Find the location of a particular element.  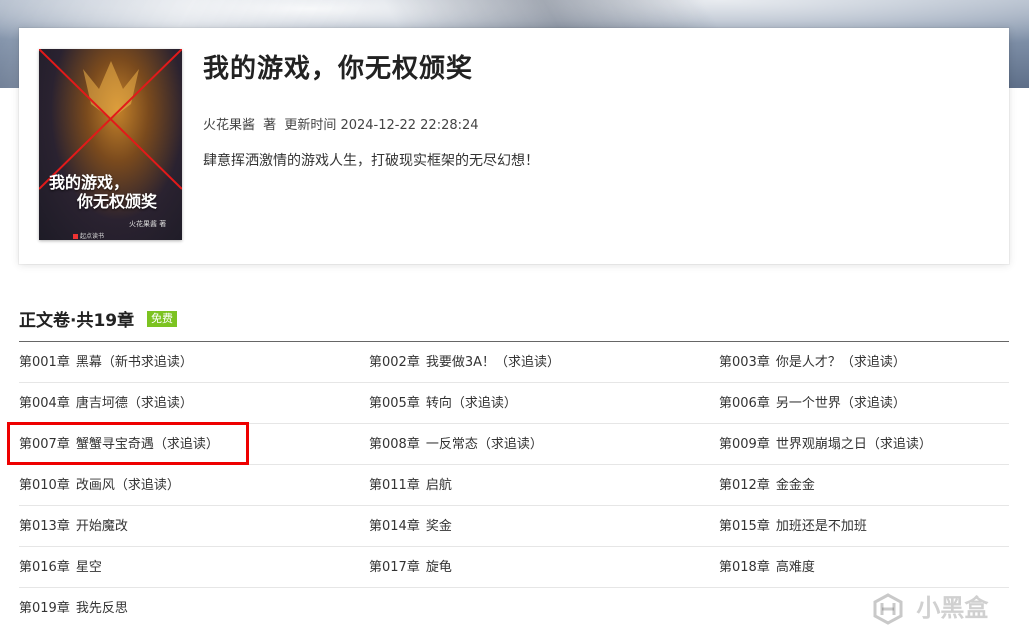

chapter-link: 第004章 唐吉坷德（求追读） is located at coordinates (106, 403).